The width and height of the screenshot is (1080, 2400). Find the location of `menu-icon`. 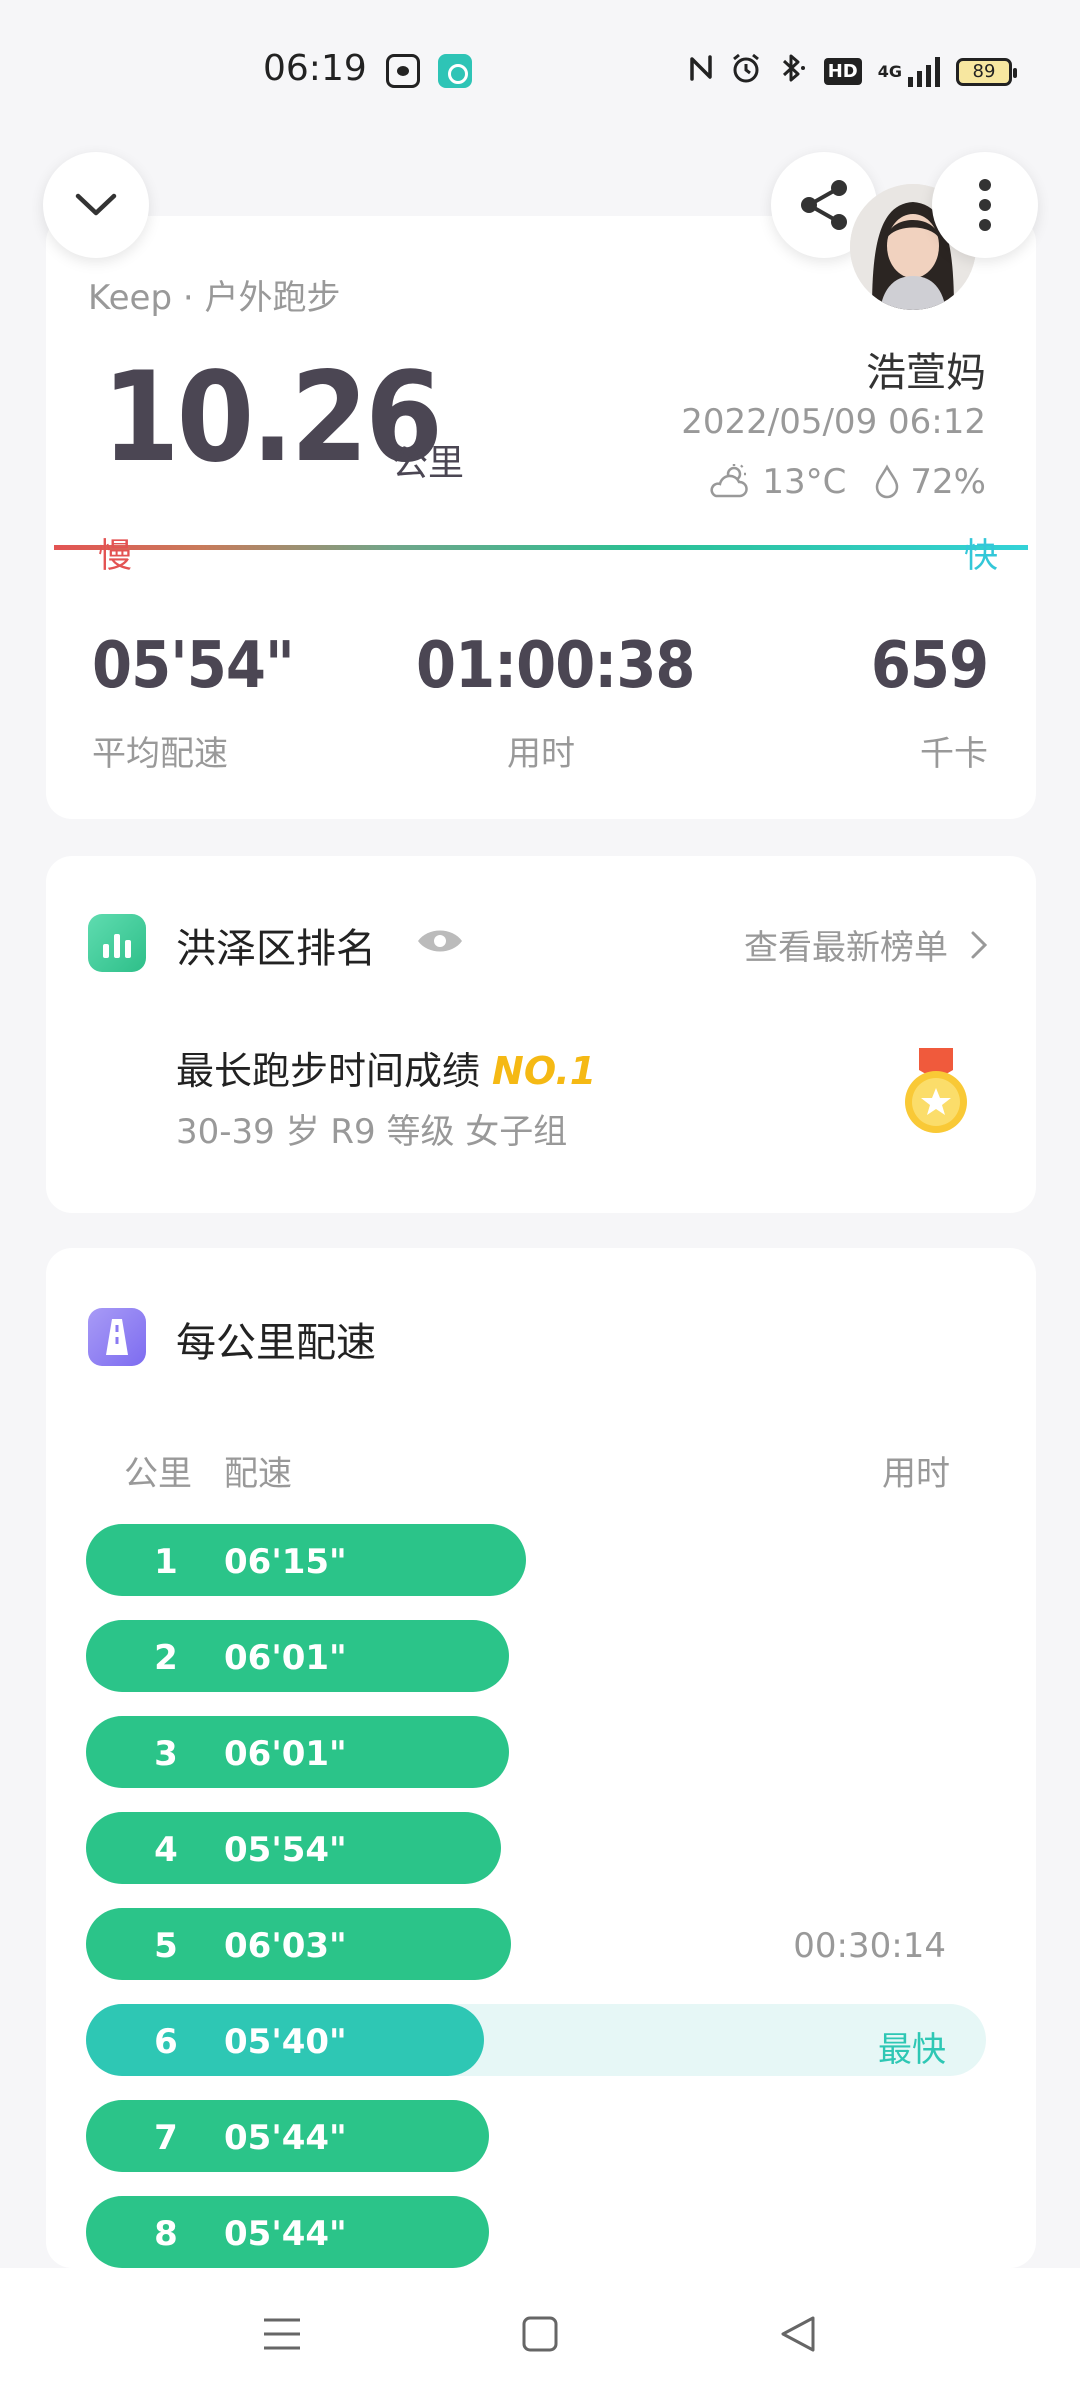

menu-icon is located at coordinates (282, 2334).